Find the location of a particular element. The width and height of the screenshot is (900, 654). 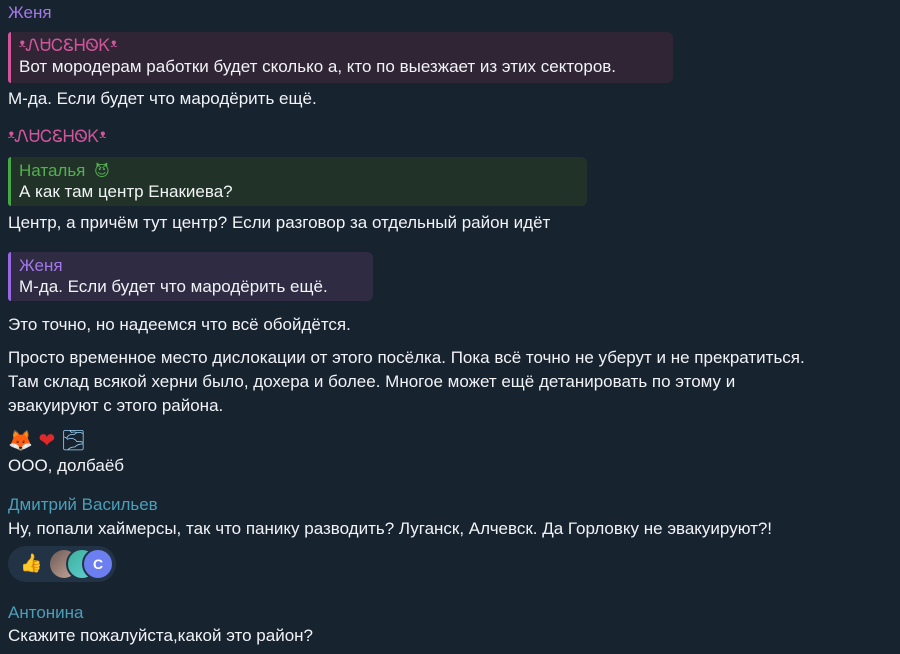

fox-emoji-icon: 🦊 is located at coordinates (20, 440).